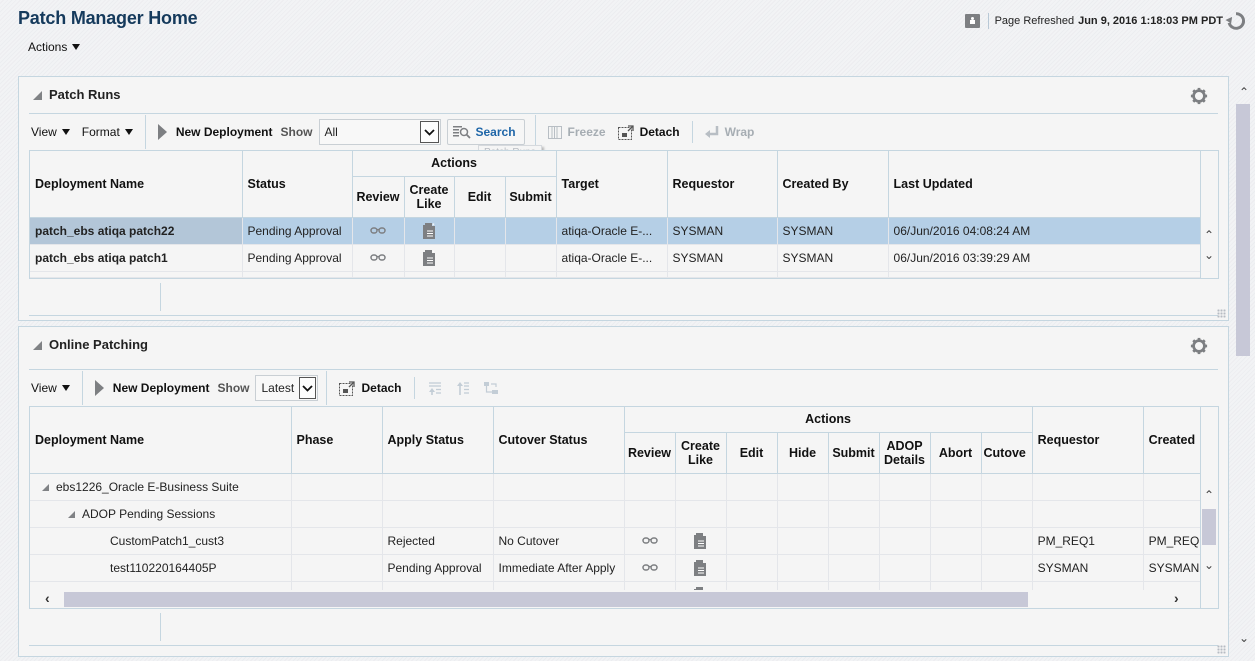  I want to click on scroll-to-parent-button, so click(491, 388).